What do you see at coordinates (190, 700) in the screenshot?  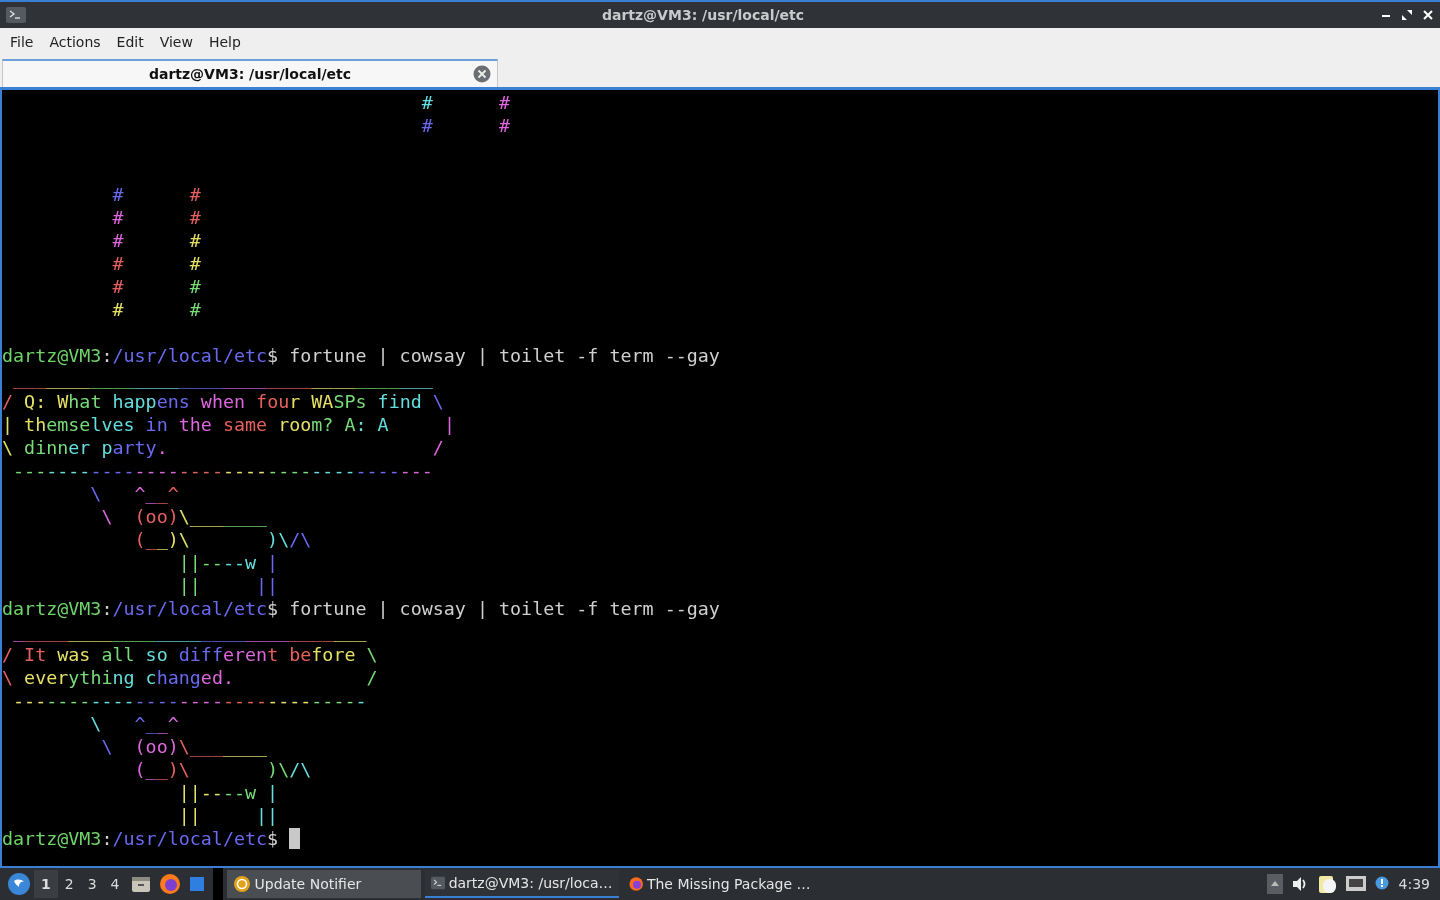 I see `terminal-text: --------------------------------` at bounding box center [190, 700].